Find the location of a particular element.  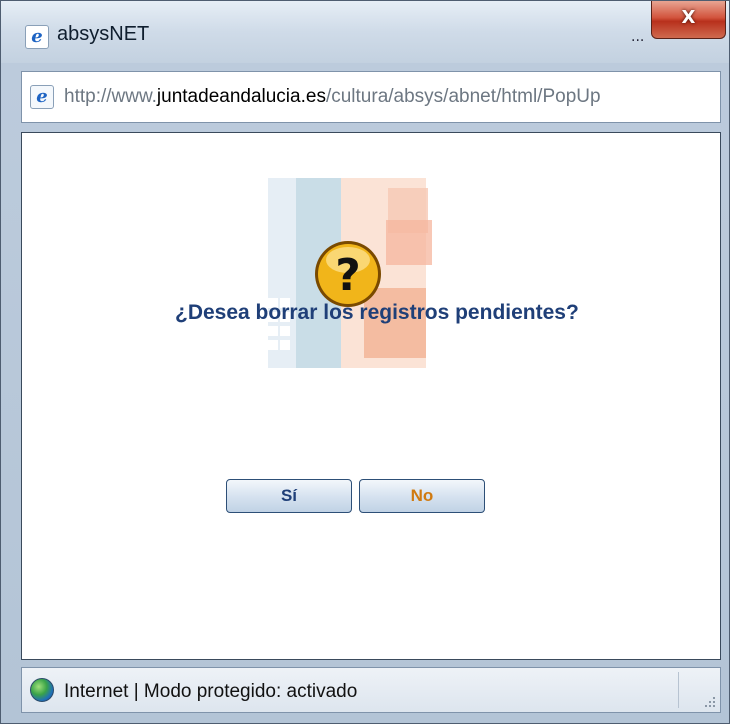

question-mark-glyph: ? is located at coordinates (348, 275).